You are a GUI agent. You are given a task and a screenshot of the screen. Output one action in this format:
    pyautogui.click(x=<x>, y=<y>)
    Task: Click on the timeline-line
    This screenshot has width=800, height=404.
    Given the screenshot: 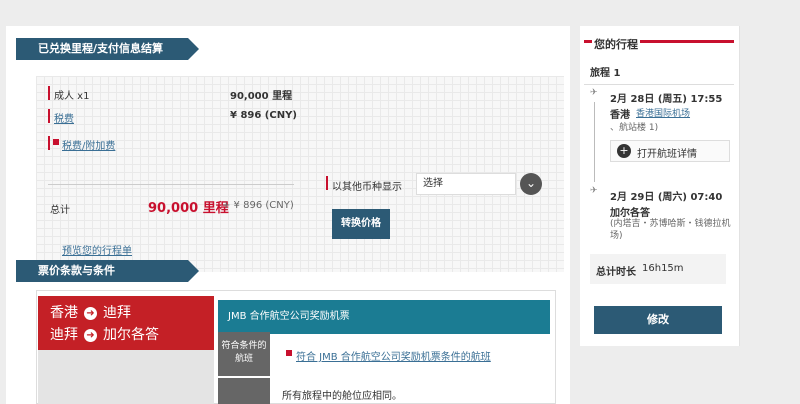 What is the action you would take?
    pyautogui.click(x=594, y=142)
    